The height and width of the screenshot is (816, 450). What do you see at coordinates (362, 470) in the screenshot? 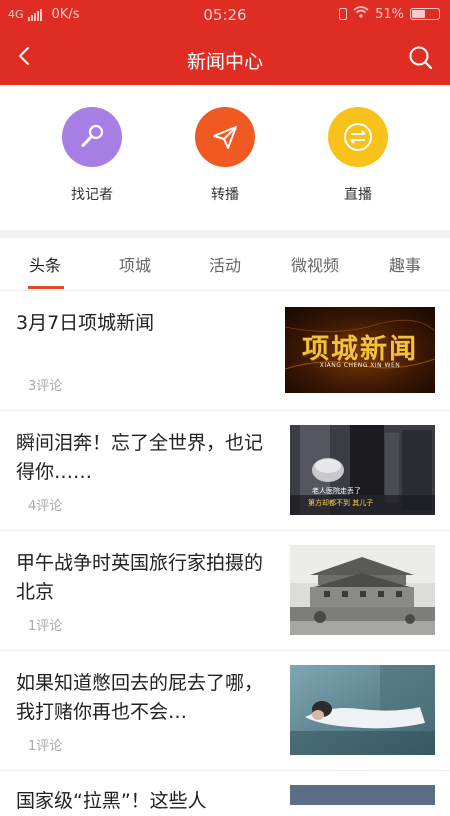
I see `news-thumbnail: 老人医院走丢了 第方却都不到 其儿子` at bounding box center [362, 470].